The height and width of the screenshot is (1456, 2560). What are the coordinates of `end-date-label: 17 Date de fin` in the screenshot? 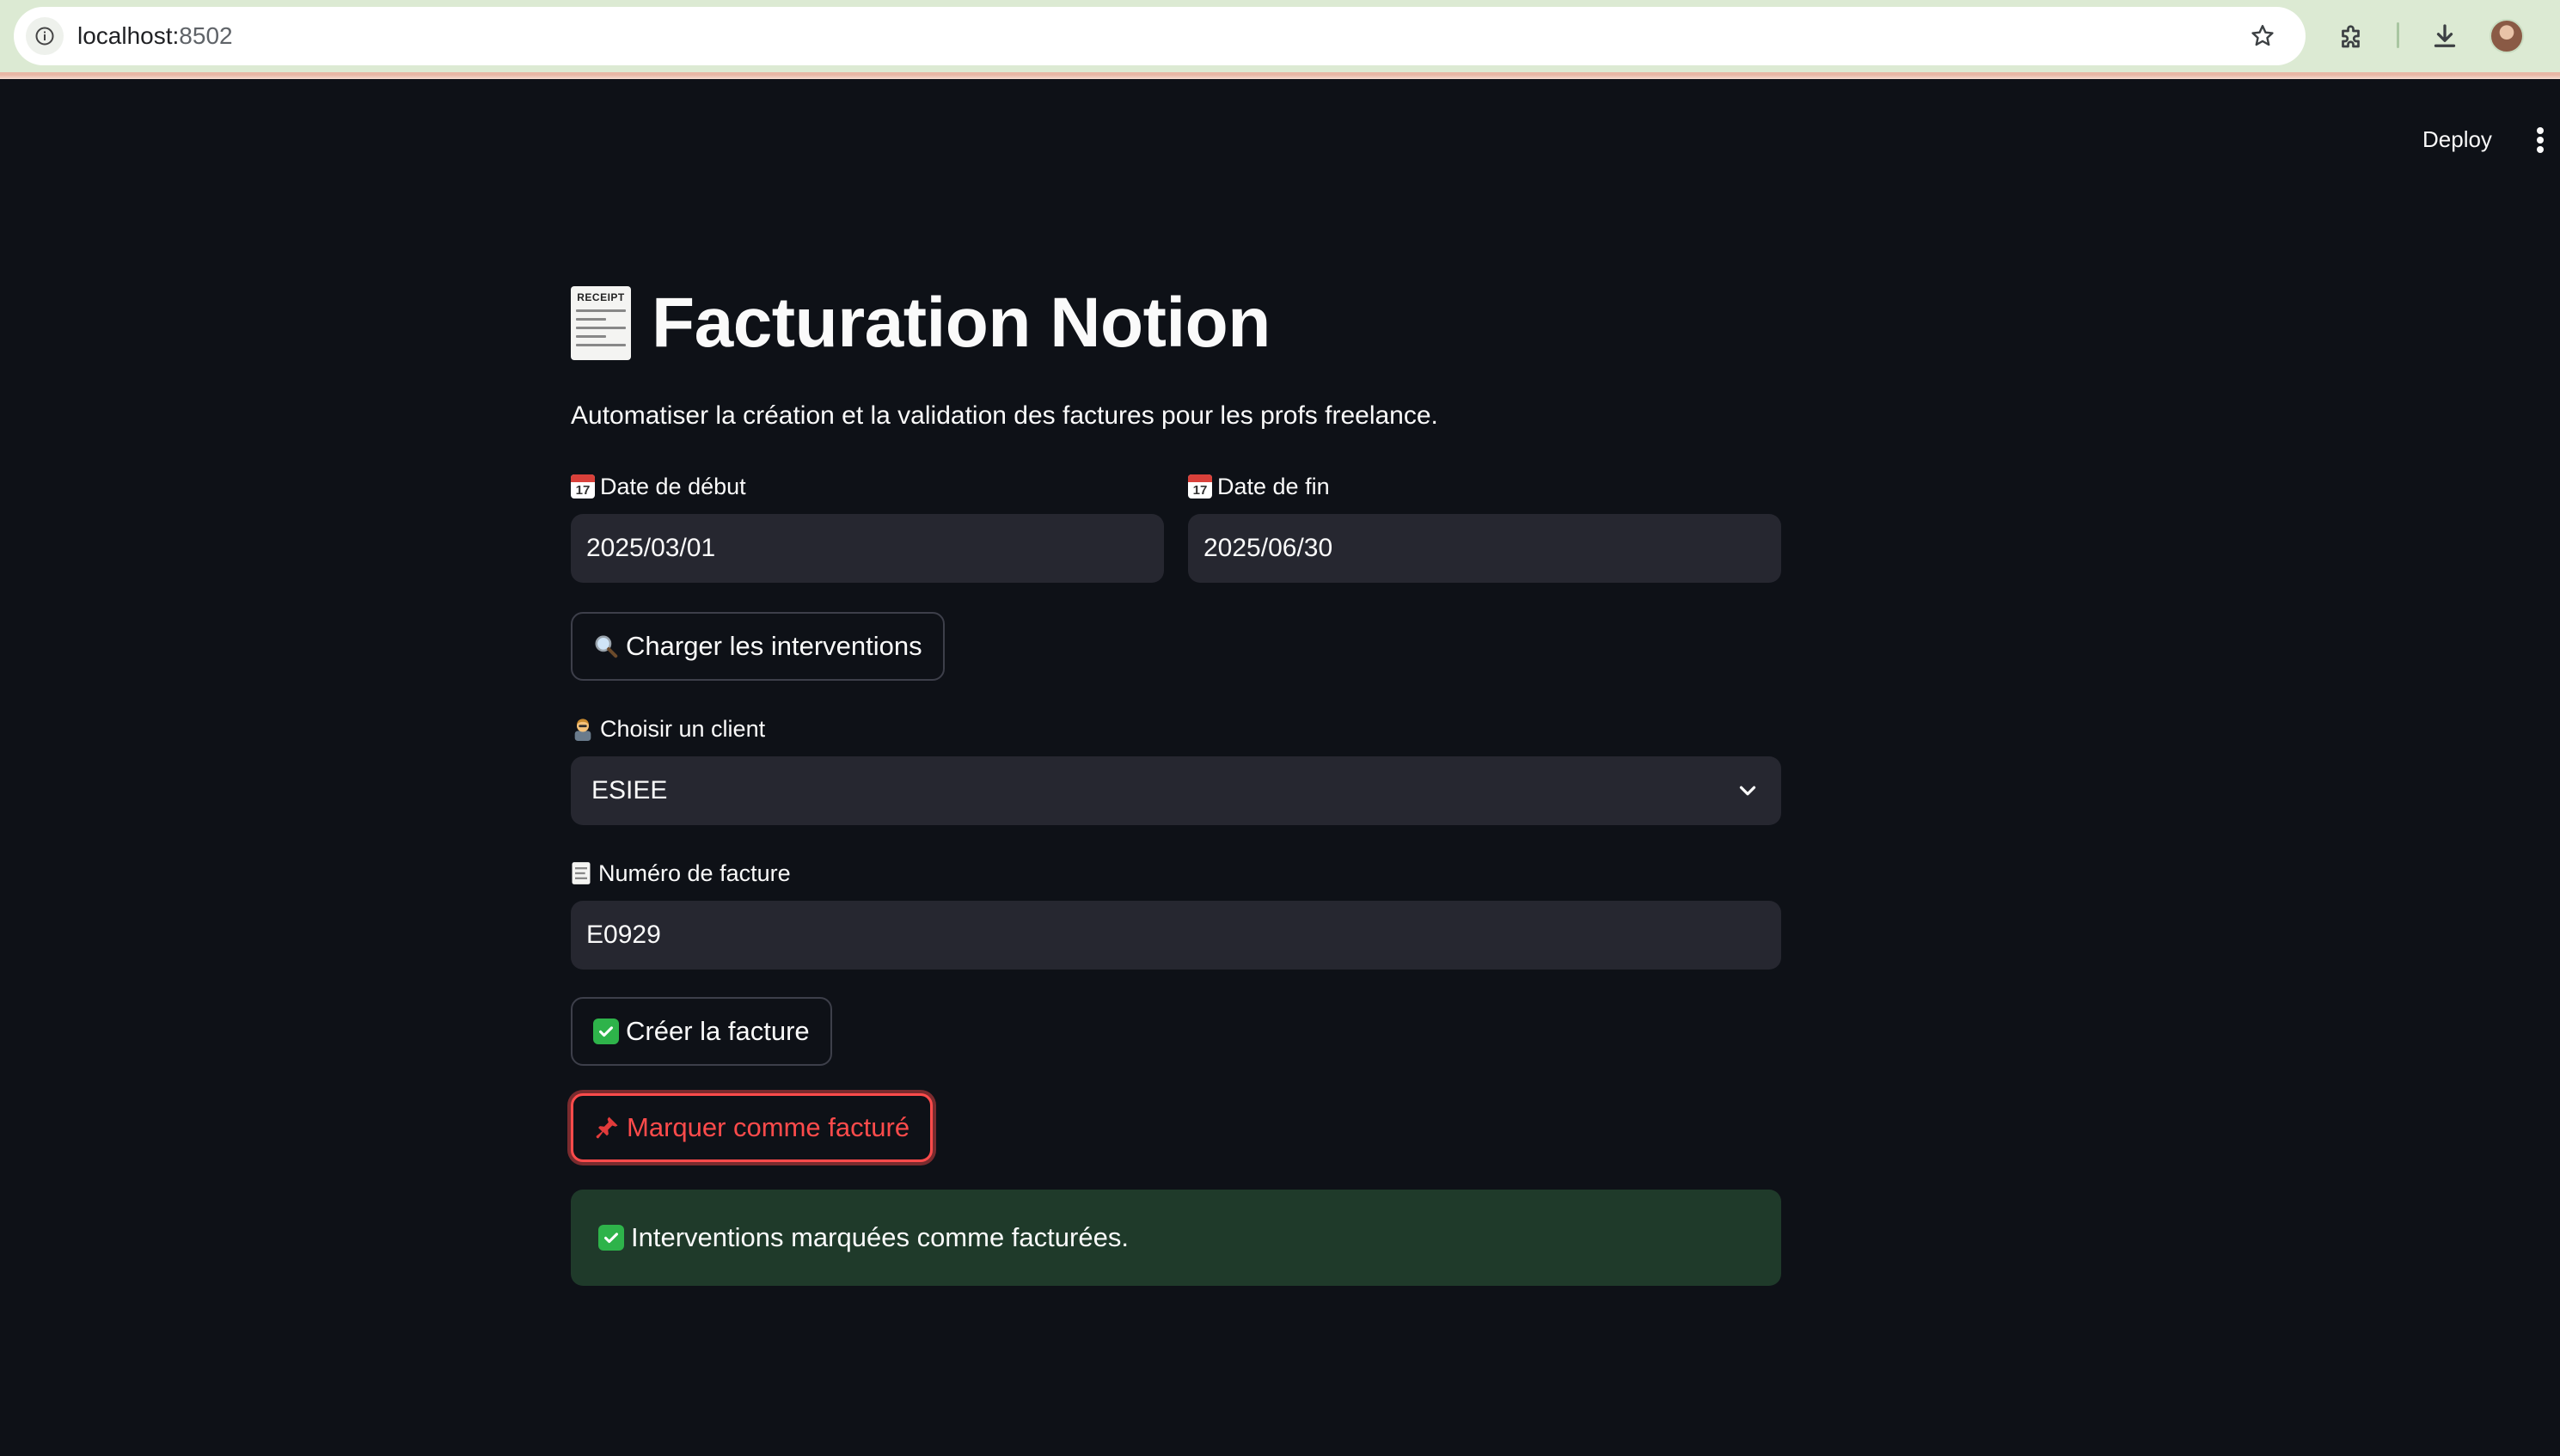 It's located at (1259, 486).